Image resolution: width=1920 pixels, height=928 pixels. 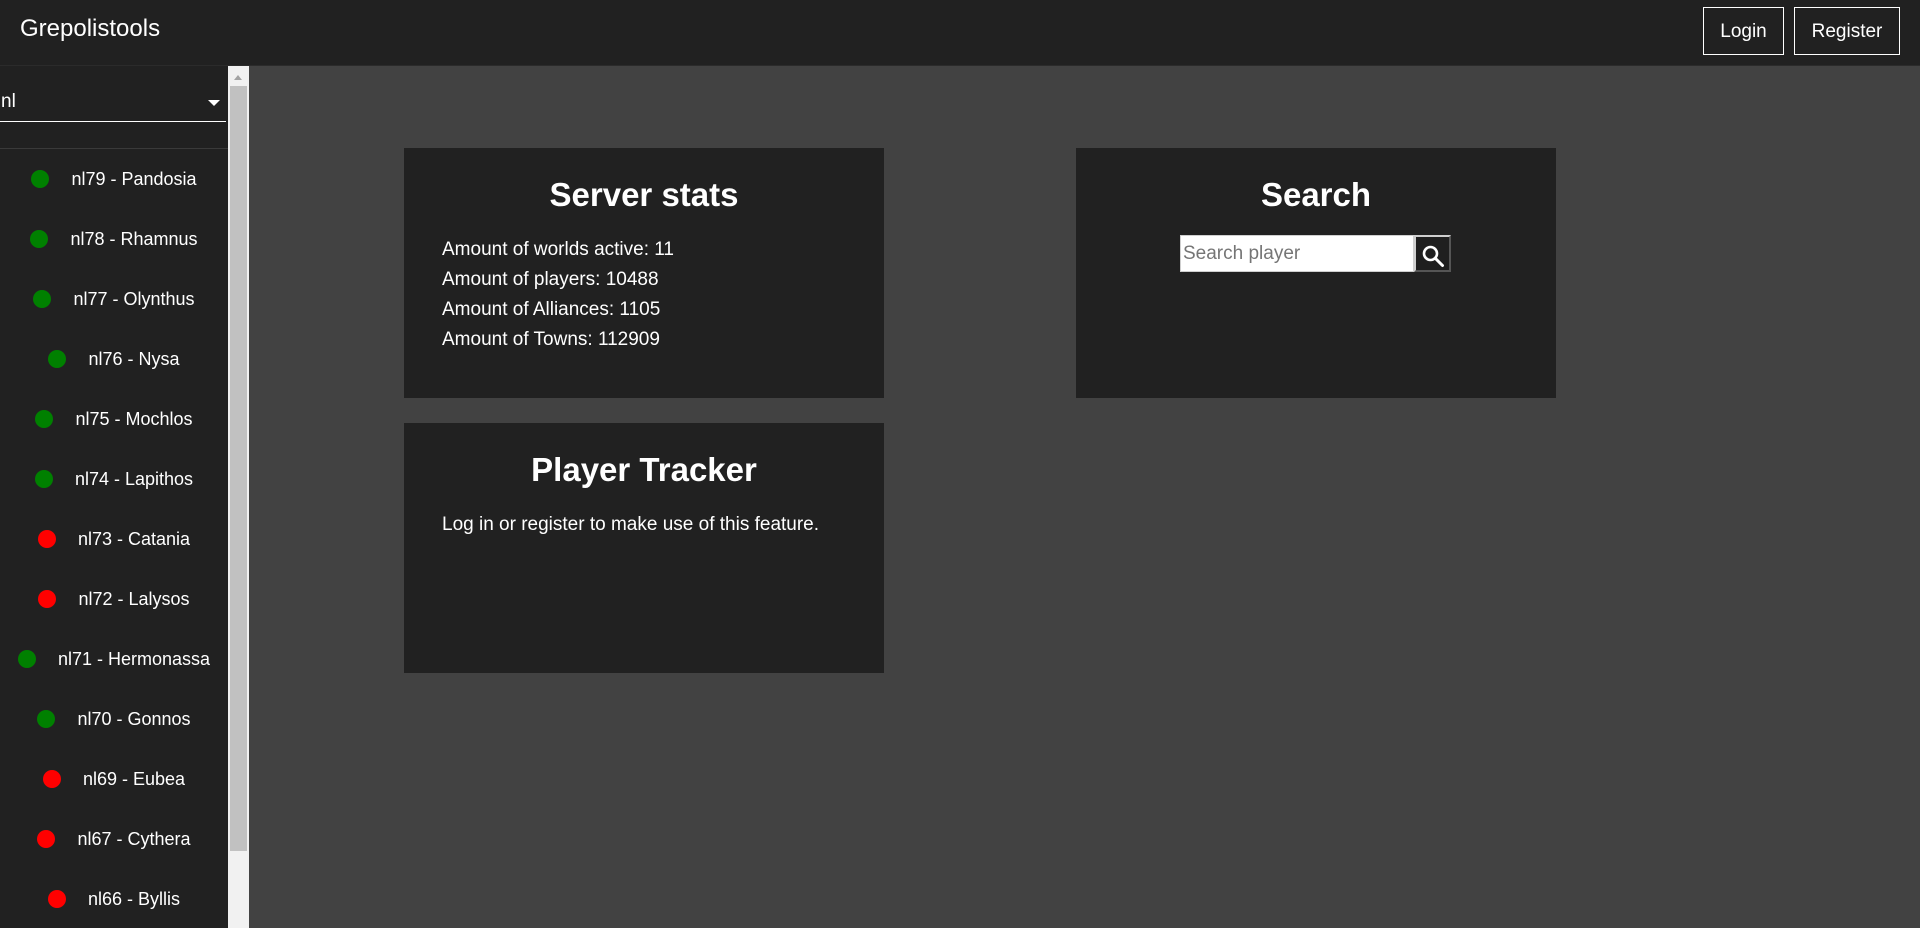 I want to click on world-list-item: nl77 - Olynthus, so click(x=114, y=299).